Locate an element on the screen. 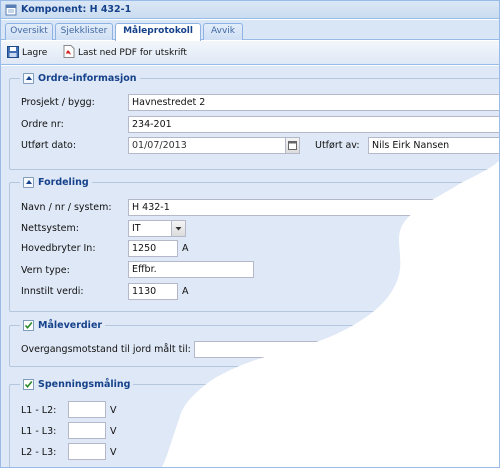 The width and height of the screenshot is (500, 468). pdf-icon is located at coordinates (70, 53).